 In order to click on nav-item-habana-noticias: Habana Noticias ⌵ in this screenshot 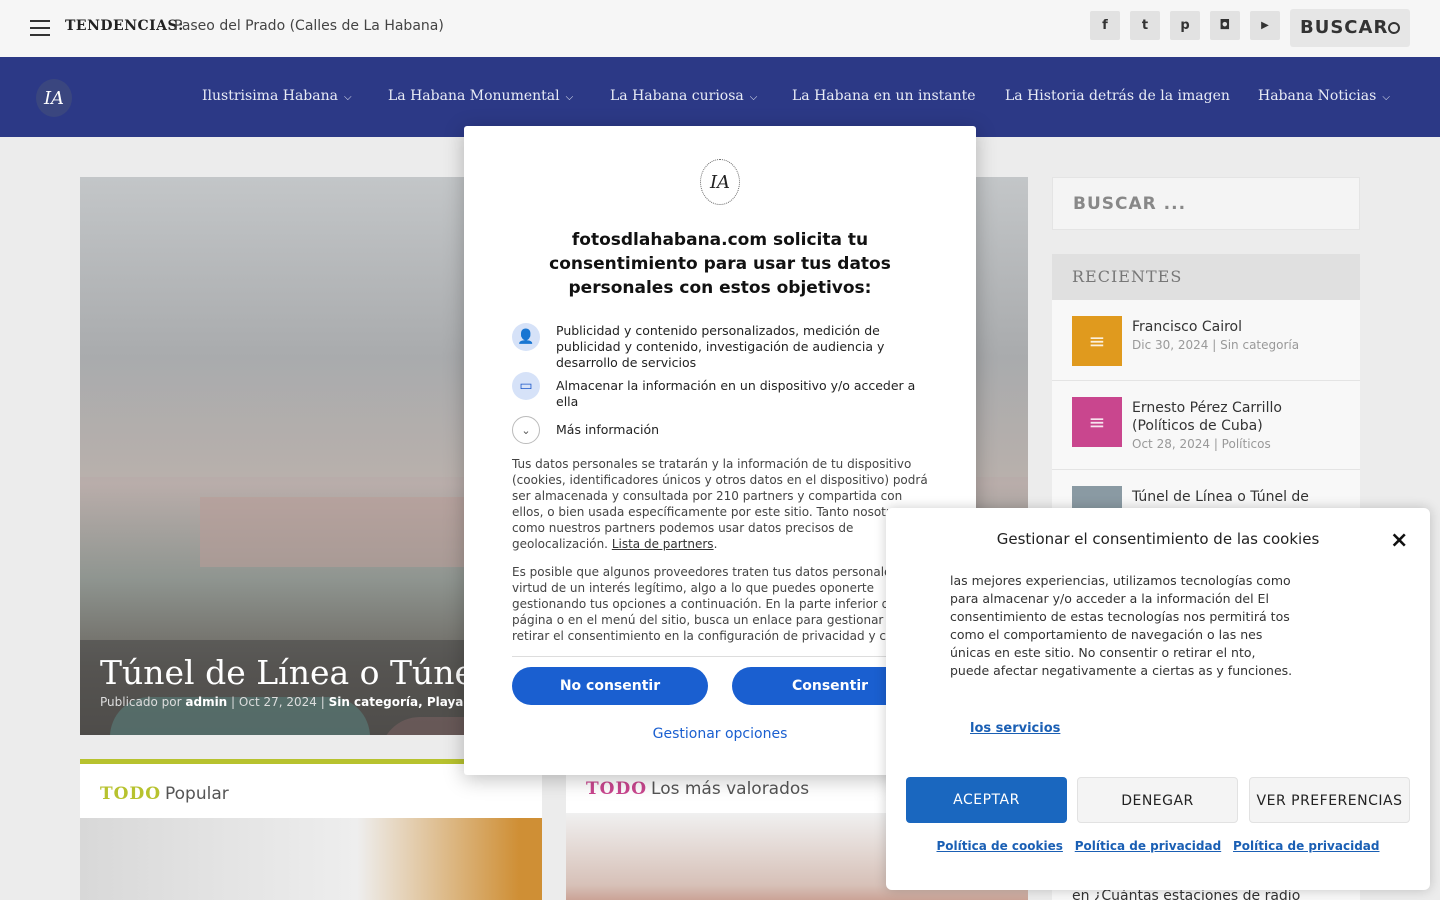, I will do `click(1324, 96)`.